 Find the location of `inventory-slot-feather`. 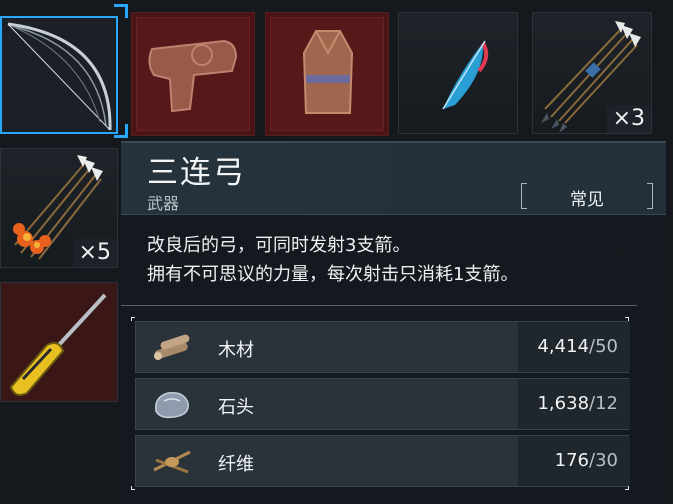

inventory-slot-feather is located at coordinates (458, 73).